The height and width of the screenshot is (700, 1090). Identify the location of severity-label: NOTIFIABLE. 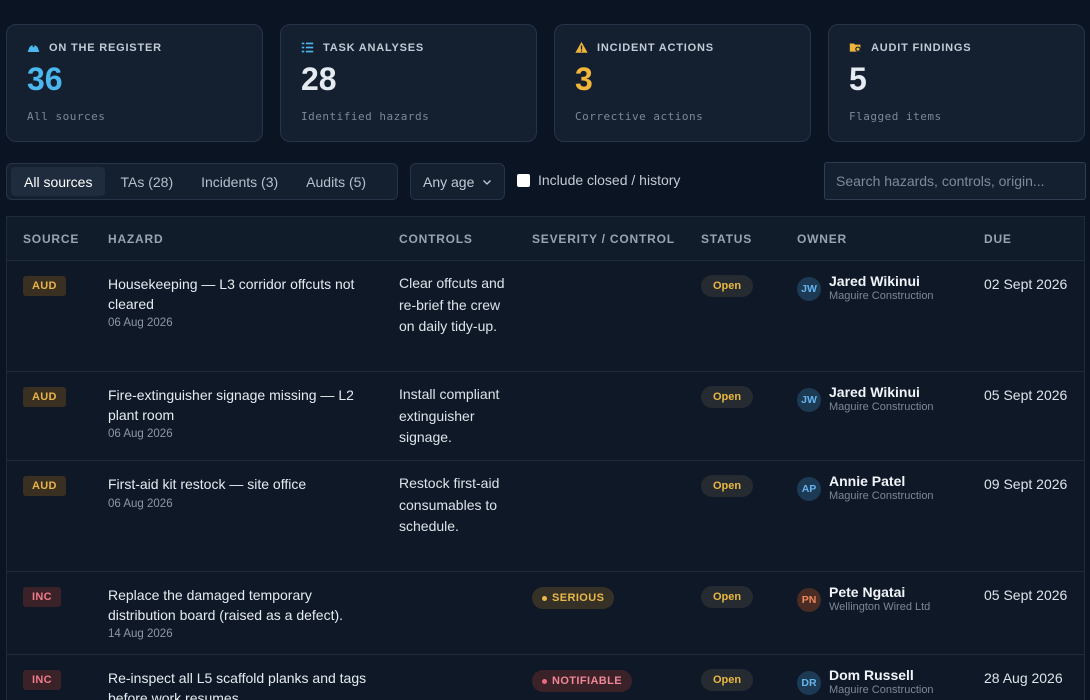
(587, 681).